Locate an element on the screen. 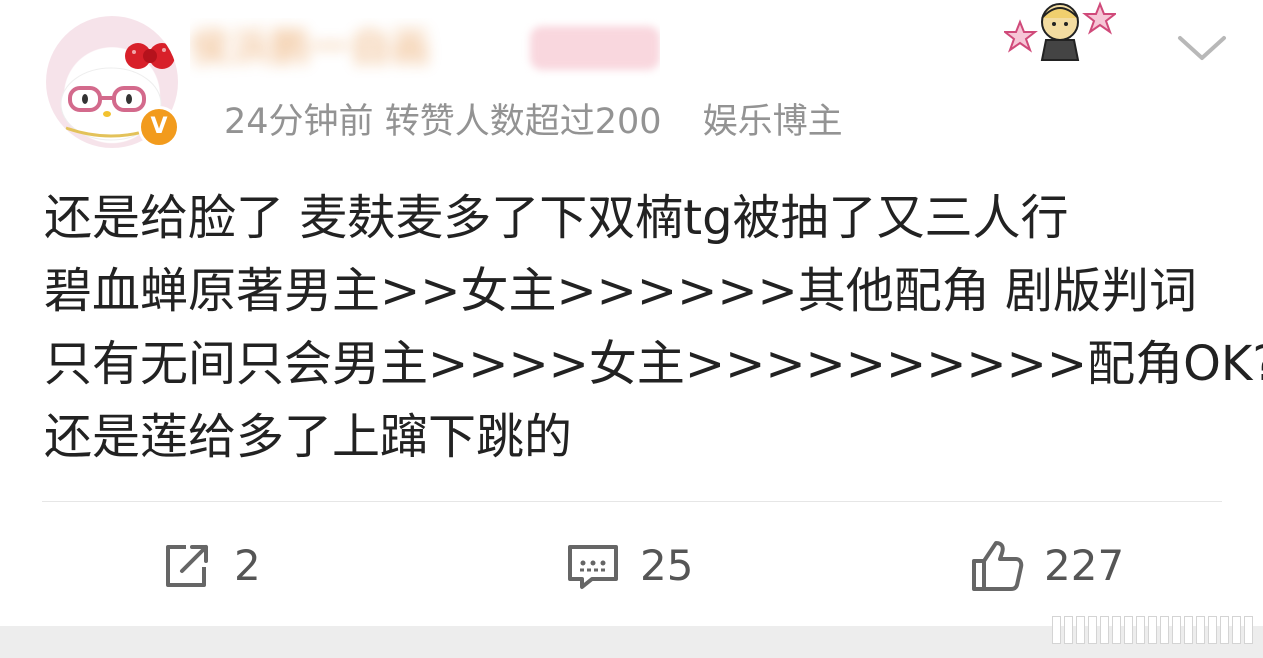  share-edit-icon is located at coordinates (187, 566).